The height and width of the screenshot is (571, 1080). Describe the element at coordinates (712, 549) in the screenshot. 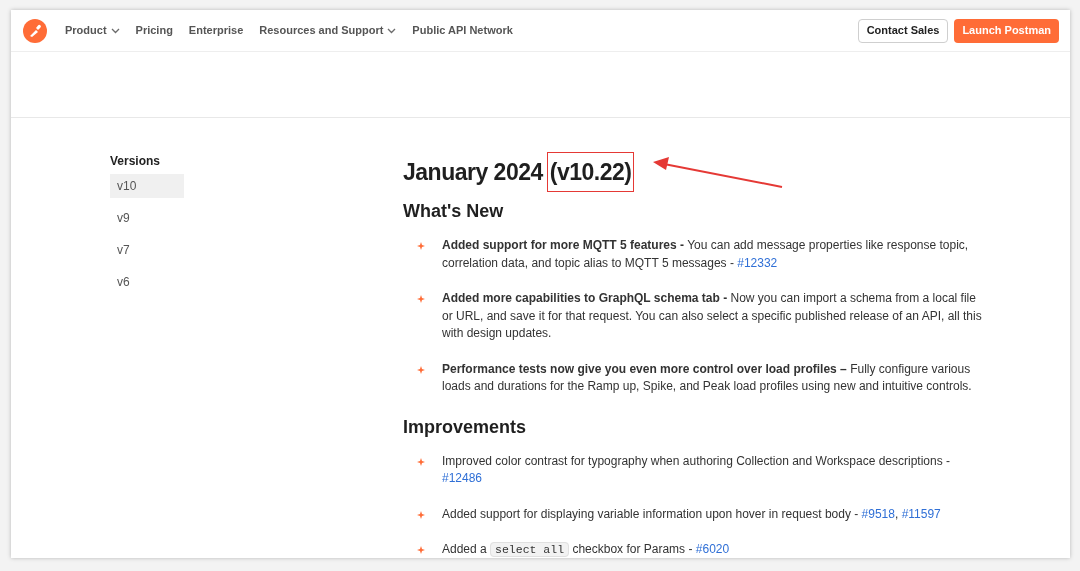

I see `issue-link: #6020` at that location.